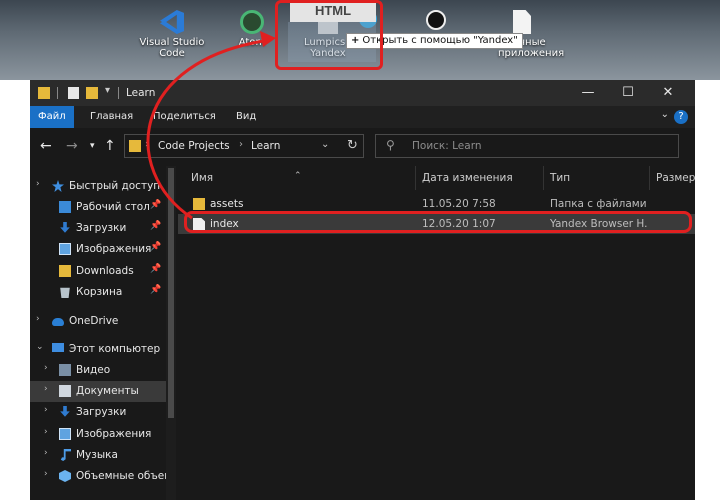 The image size is (720, 500). I want to click on forward-arrow-icon: →, so click(72, 146).